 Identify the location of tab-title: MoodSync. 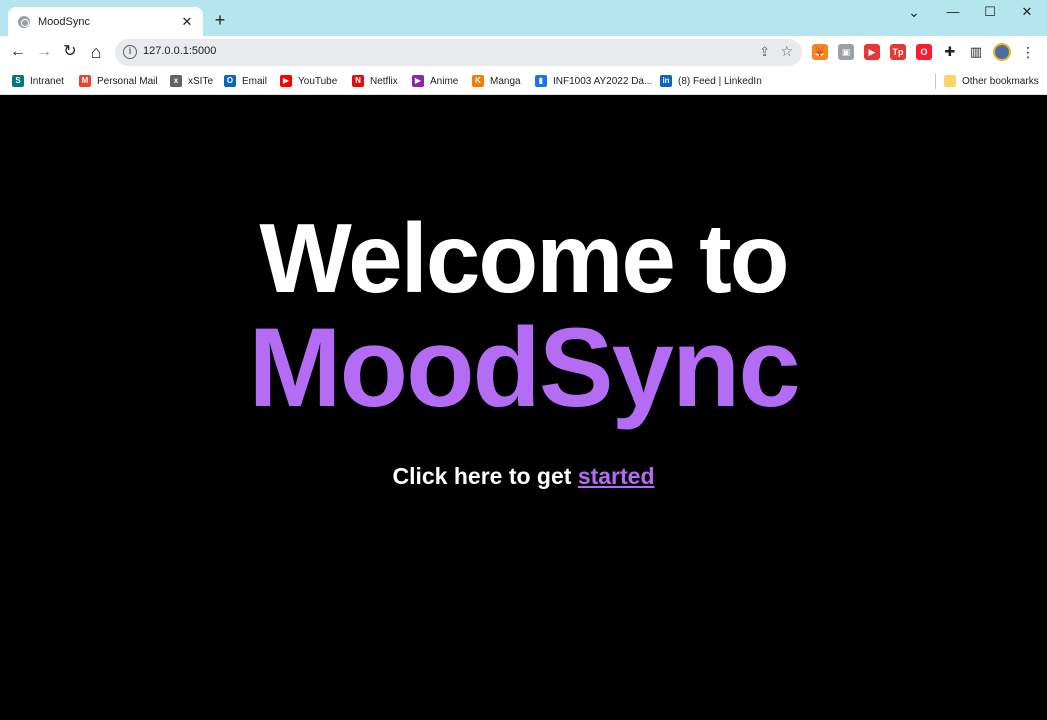
(64, 21).